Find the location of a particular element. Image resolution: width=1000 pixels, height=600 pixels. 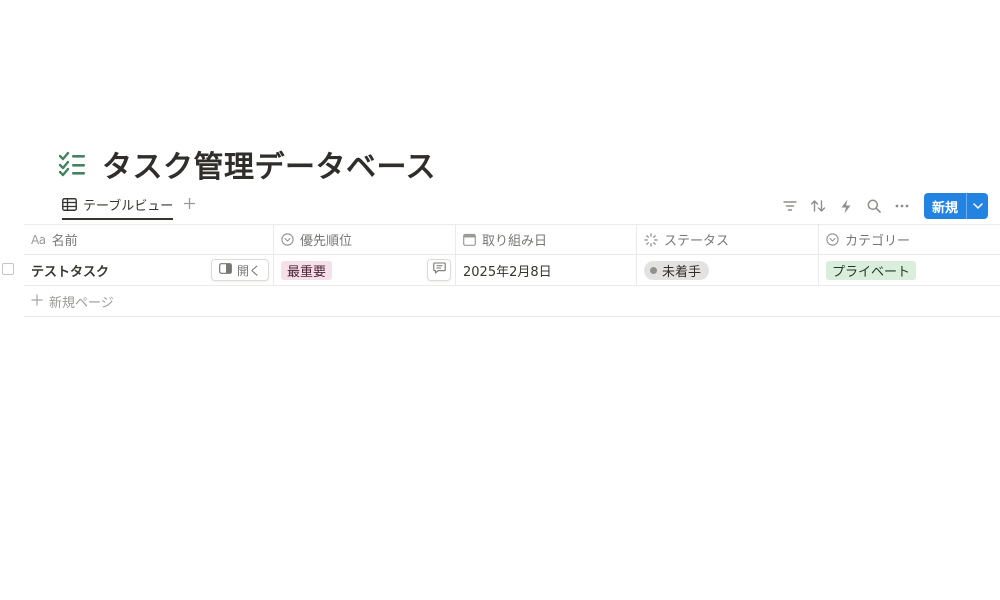

status-badge: 未着手 is located at coordinates (677, 270).